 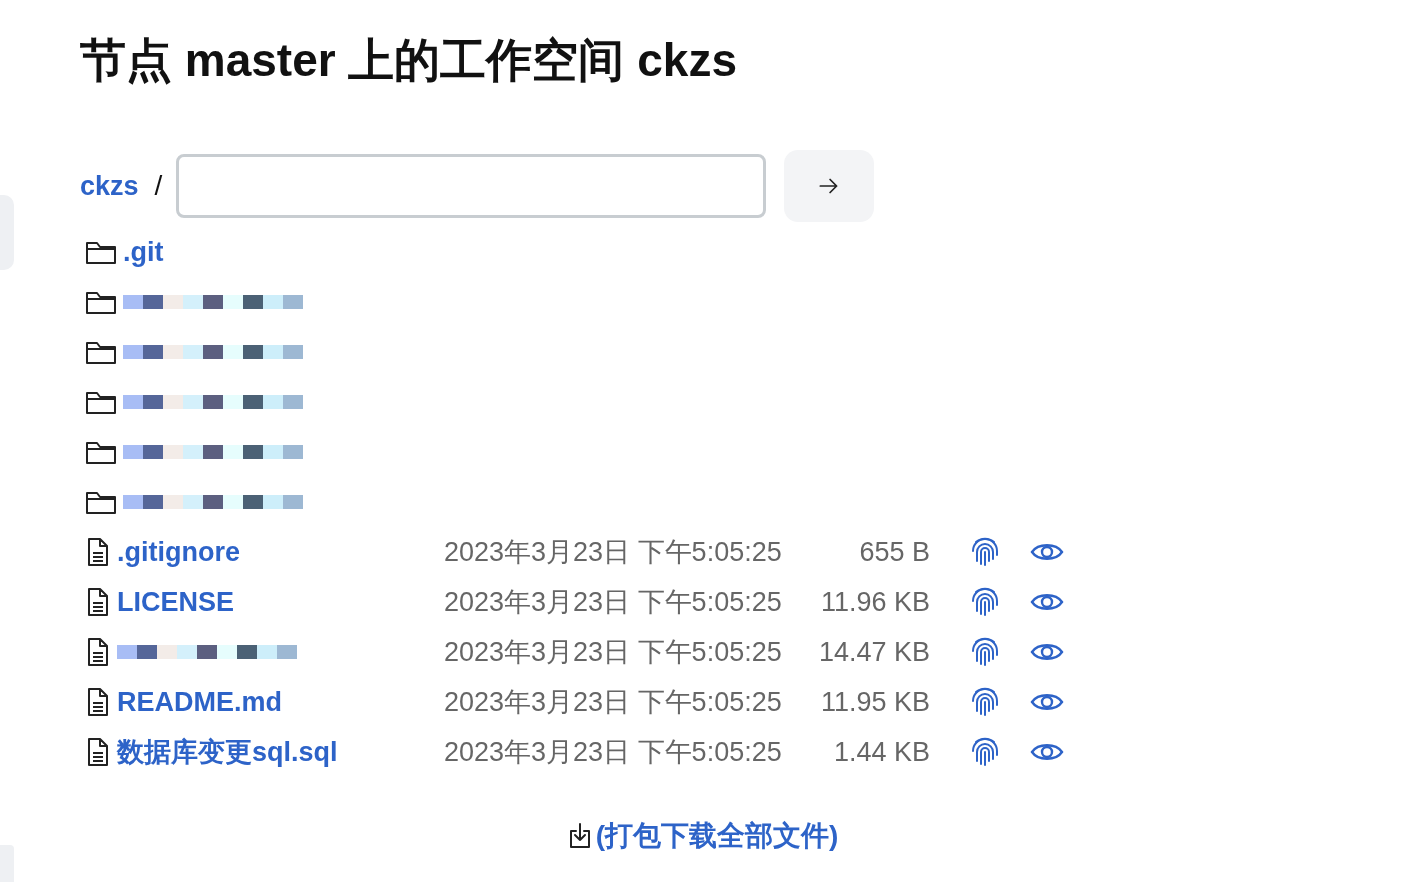 I want to click on file-size: 11.95 KB, so click(x=874, y=702).